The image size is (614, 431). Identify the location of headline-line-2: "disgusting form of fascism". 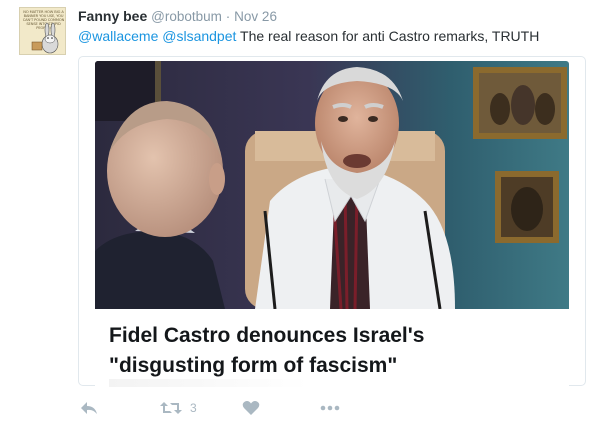
(253, 365).